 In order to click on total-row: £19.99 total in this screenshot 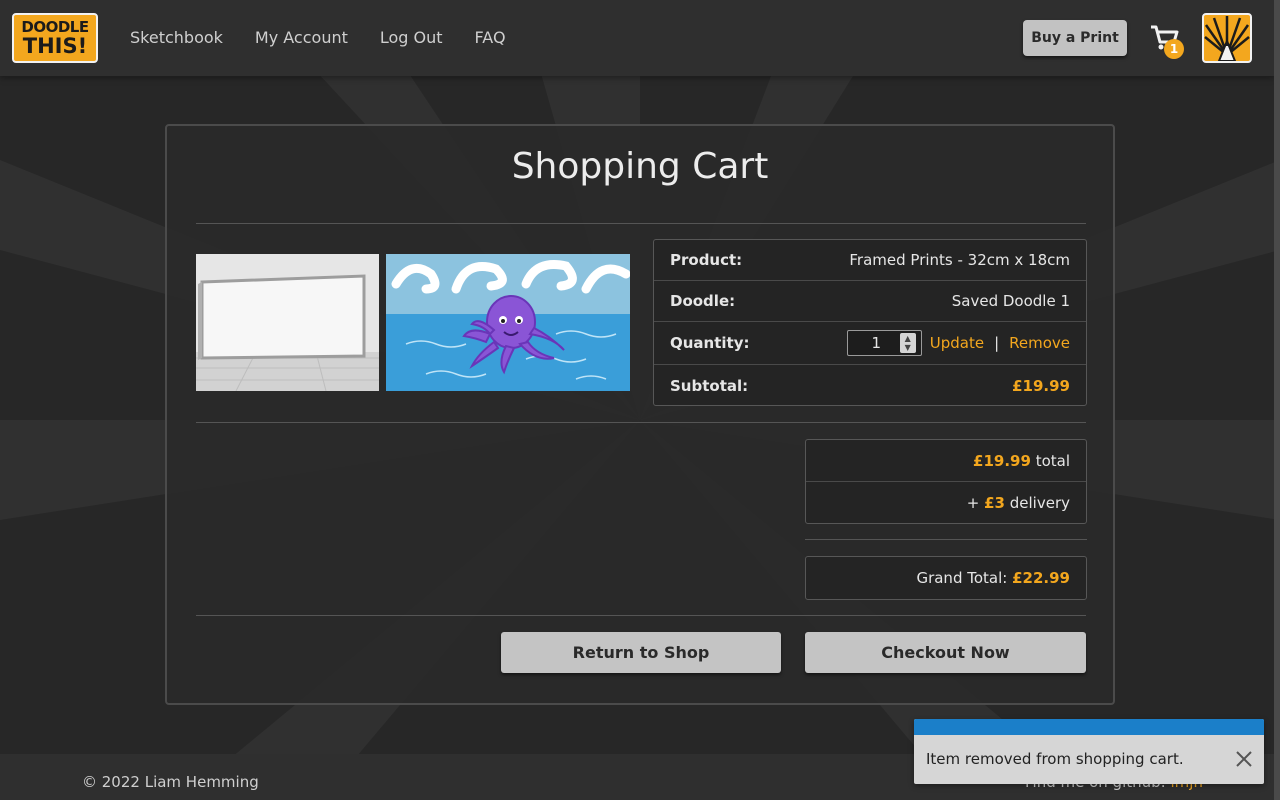, I will do `click(946, 461)`.